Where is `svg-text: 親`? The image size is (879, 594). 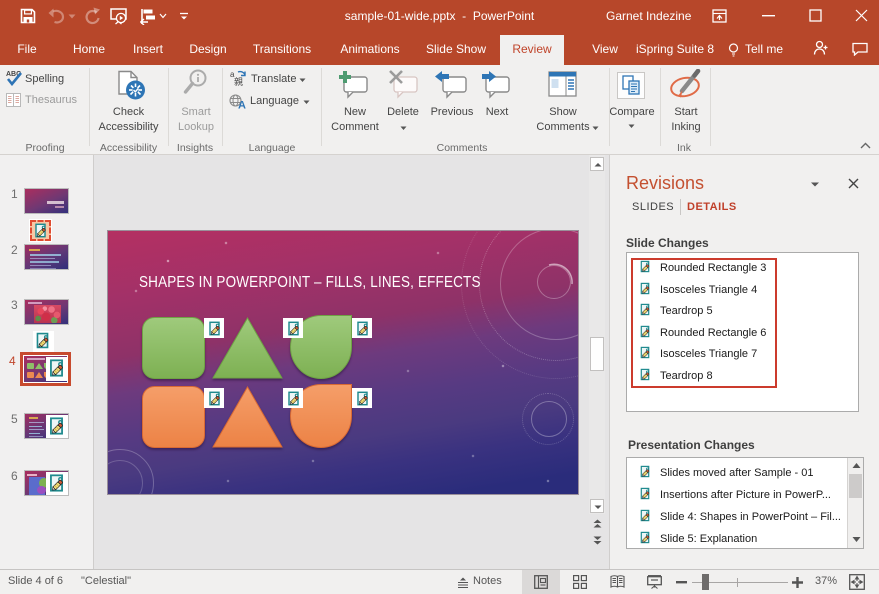
svg-text: 親 is located at coordinates (238, 81).